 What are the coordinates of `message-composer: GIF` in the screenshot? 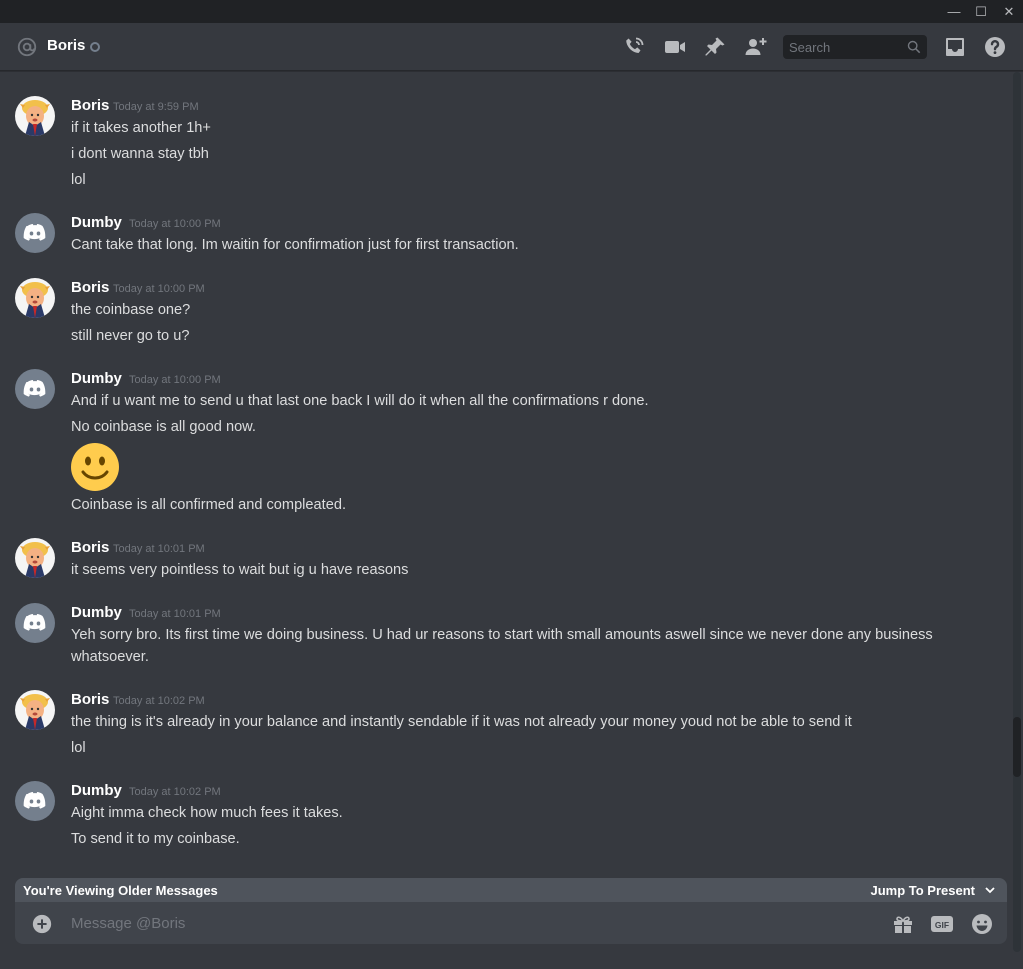 It's located at (511, 923).